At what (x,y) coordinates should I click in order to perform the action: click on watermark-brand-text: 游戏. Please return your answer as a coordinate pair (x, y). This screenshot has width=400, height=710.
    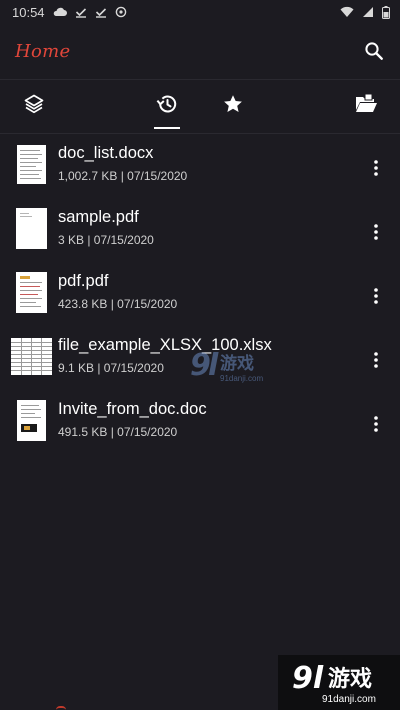
    Looking at the image, I should click on (350, 679).